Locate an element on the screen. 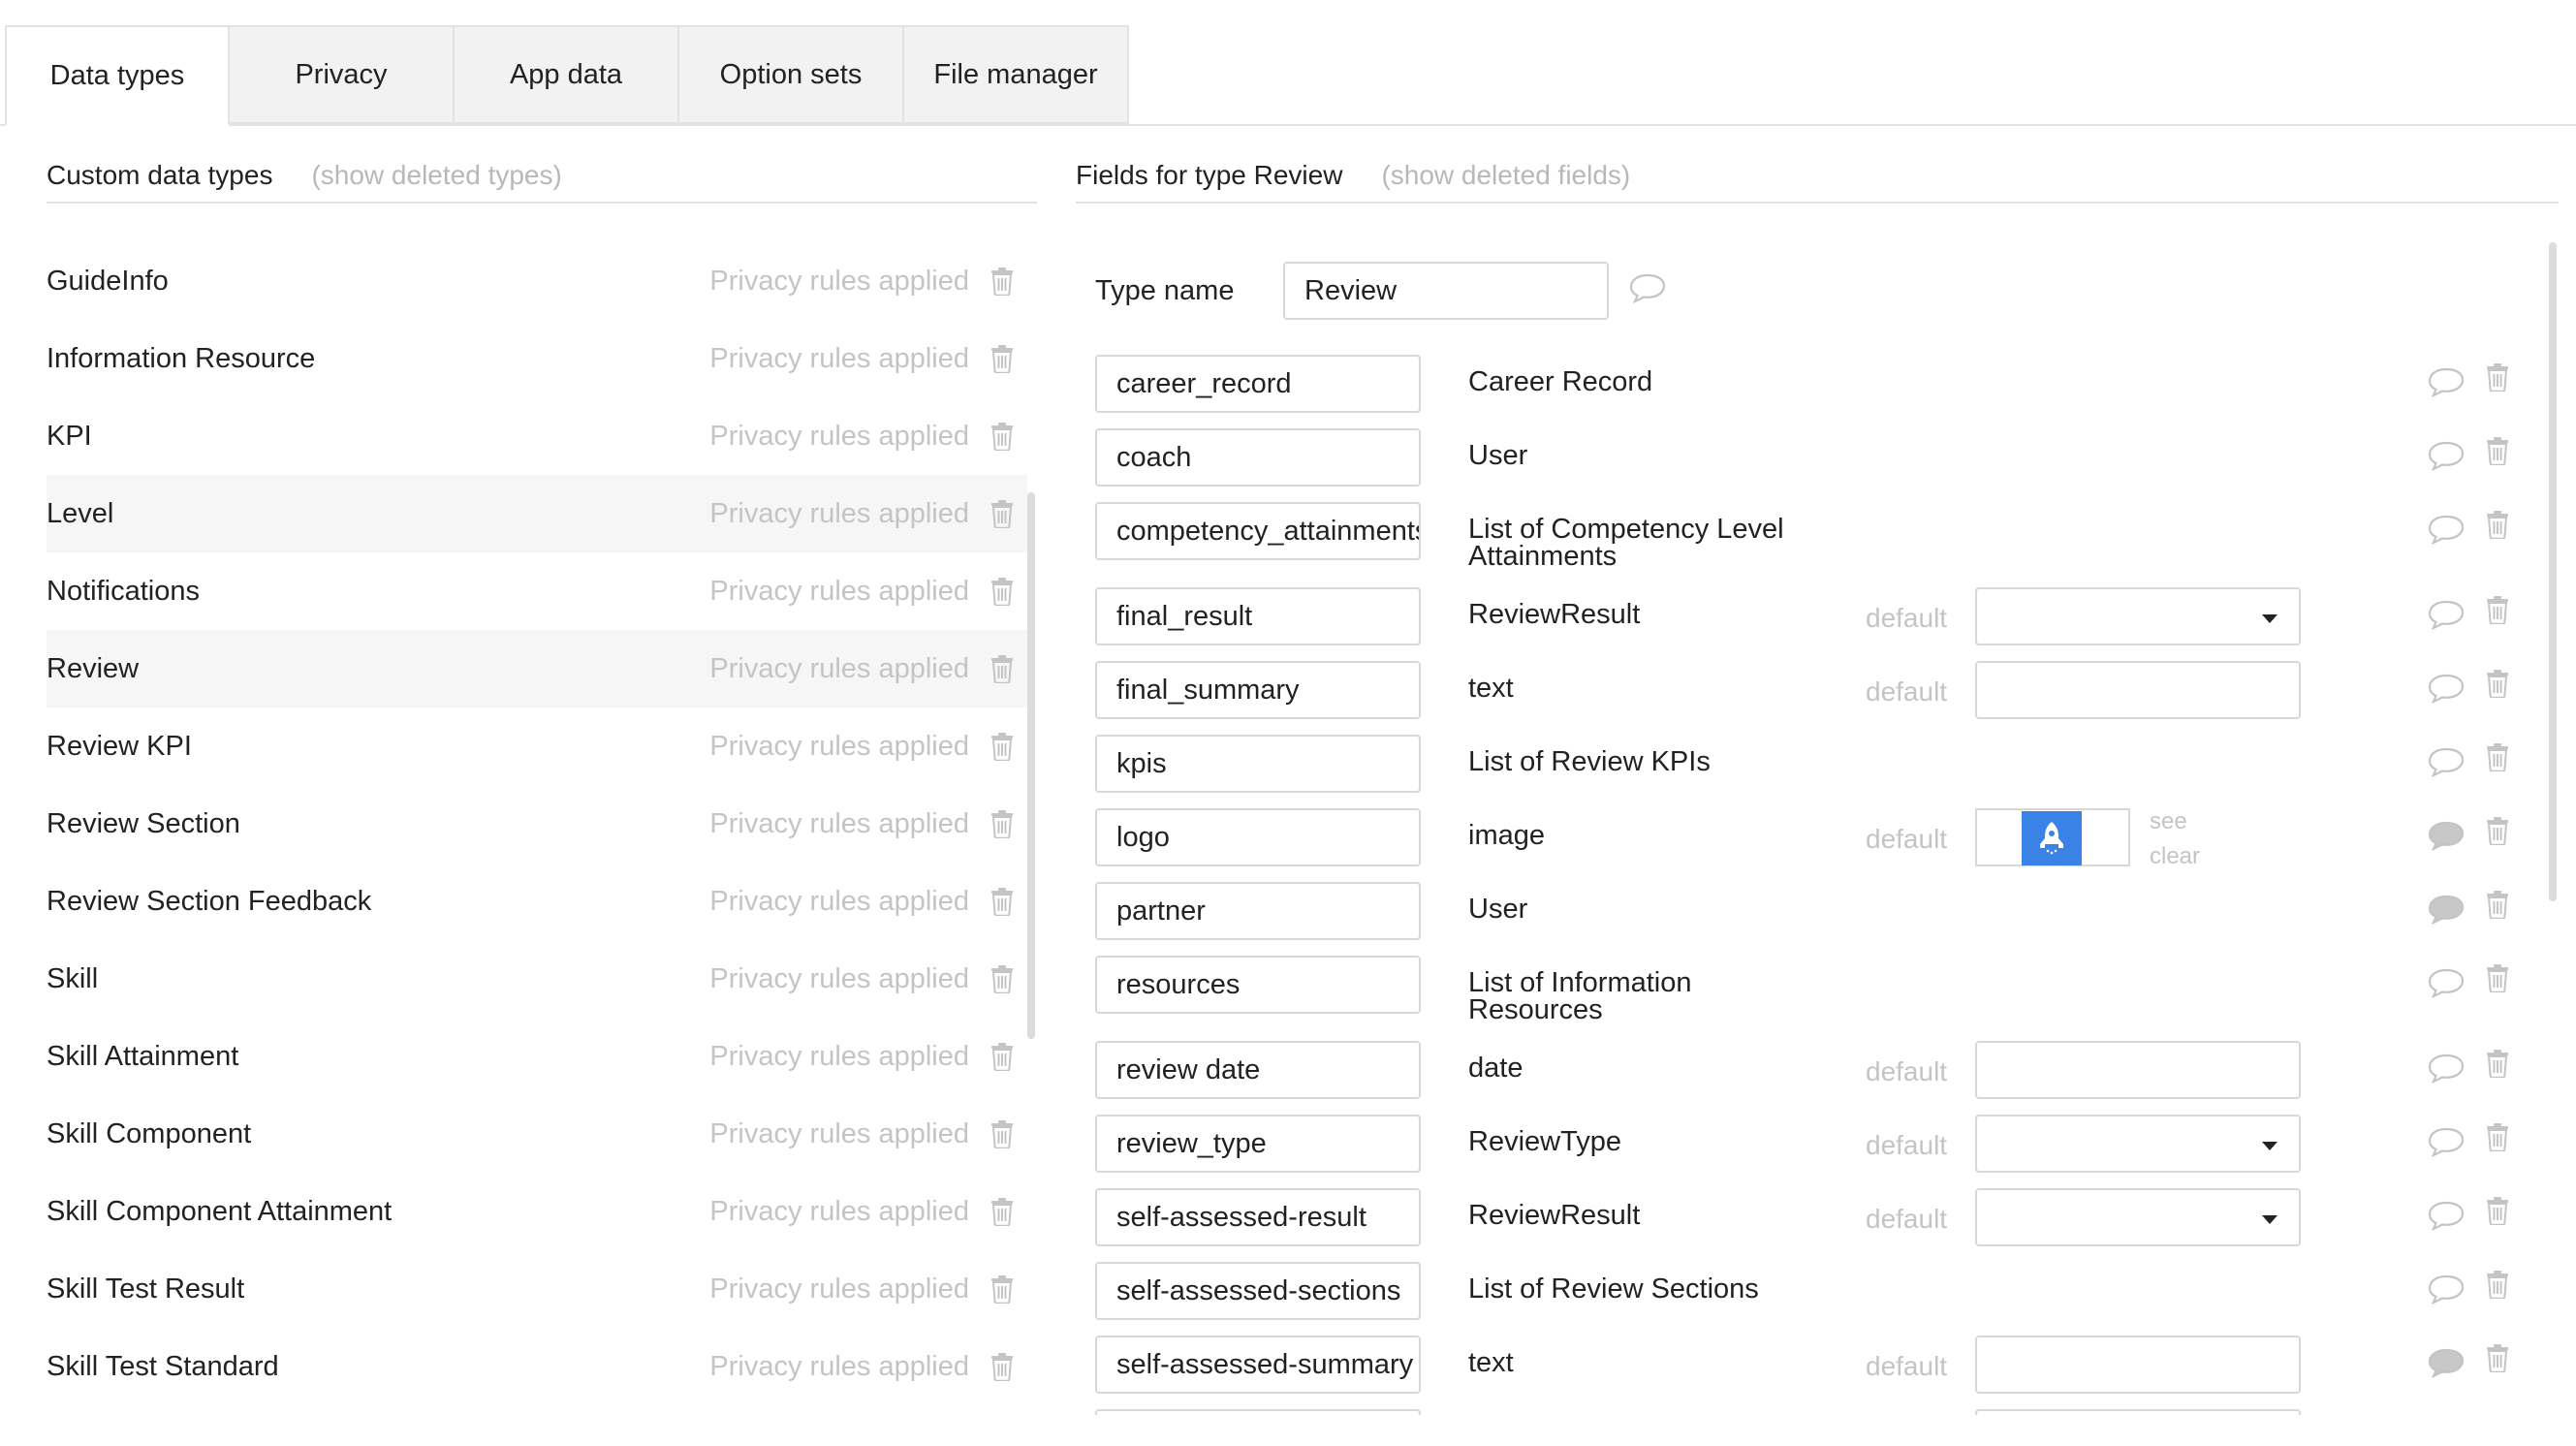  field-name-input: kpis is located at coordinates (1258, 764).